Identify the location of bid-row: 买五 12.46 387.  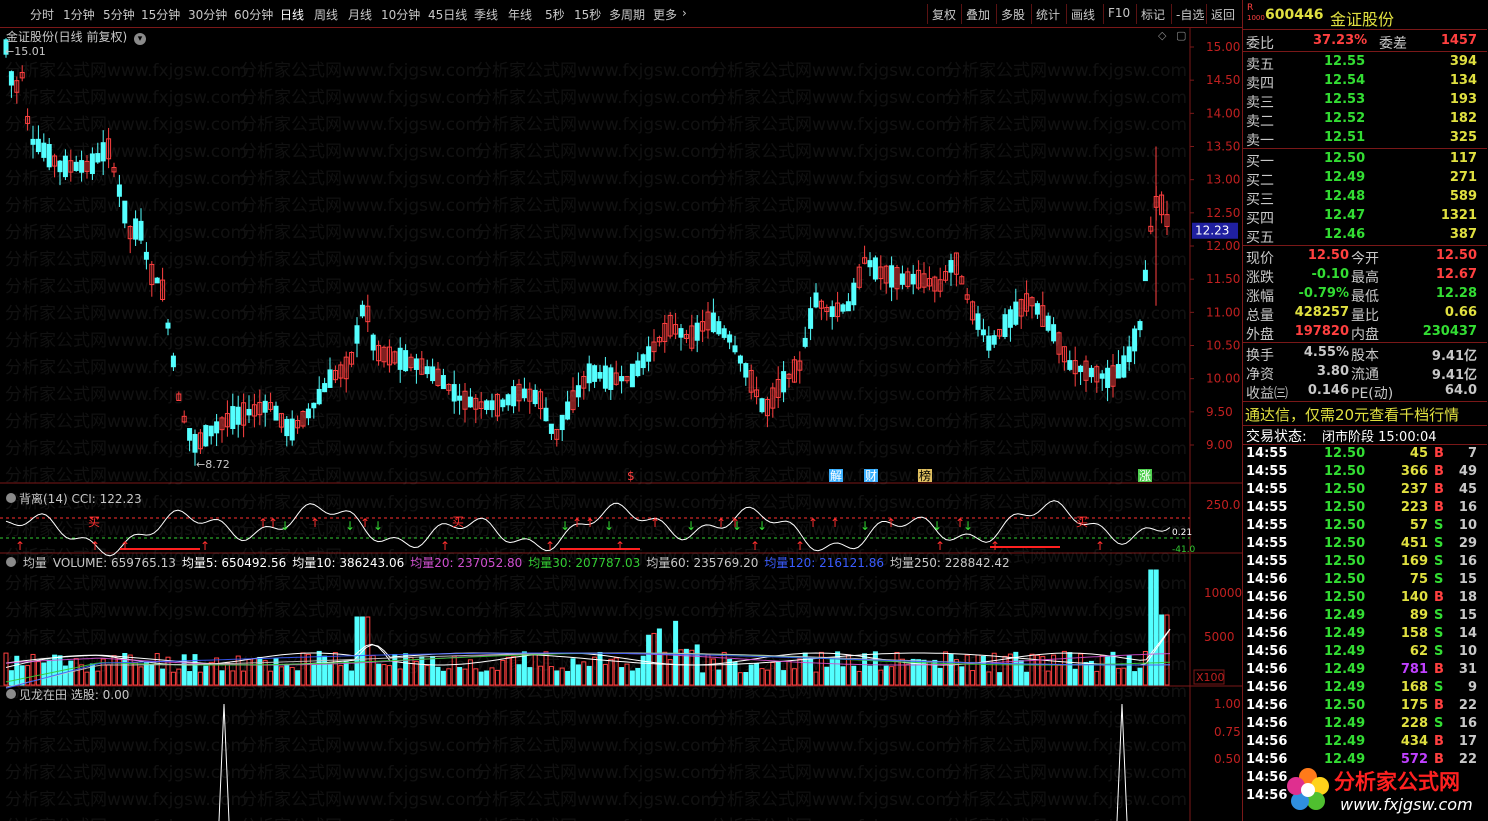
(1365, 236).